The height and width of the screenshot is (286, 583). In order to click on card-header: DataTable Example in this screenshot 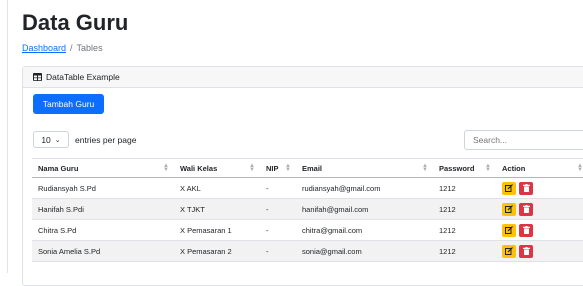, I will do `click(303, 77)`.